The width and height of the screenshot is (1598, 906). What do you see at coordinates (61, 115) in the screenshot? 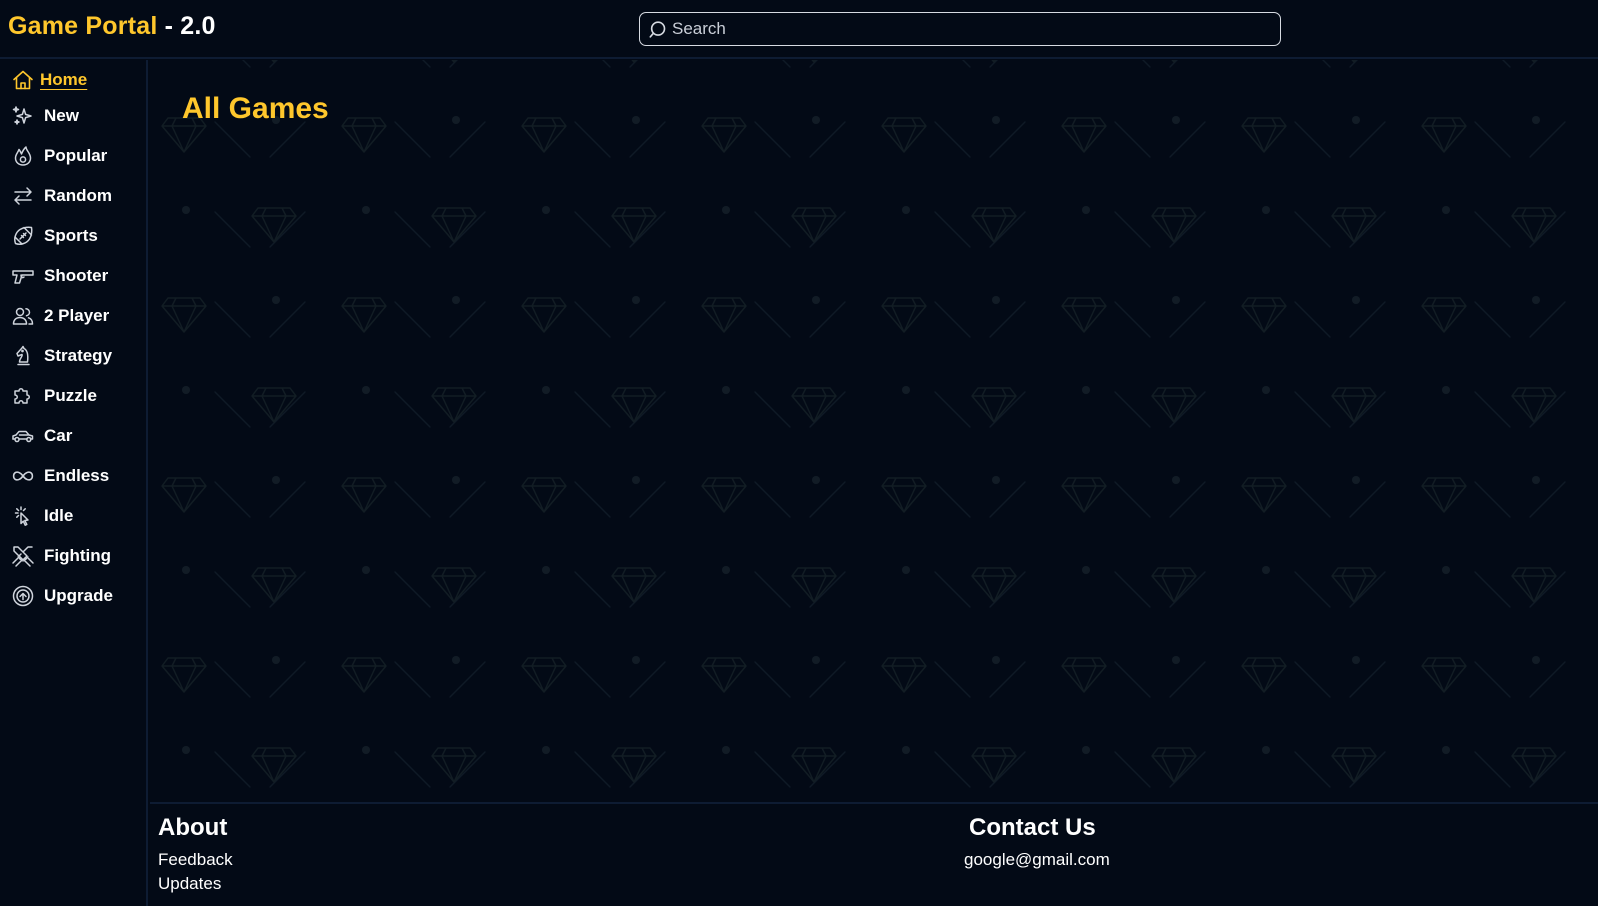
I see `sidebar-item-label: New` at bounding box center [61, 115].